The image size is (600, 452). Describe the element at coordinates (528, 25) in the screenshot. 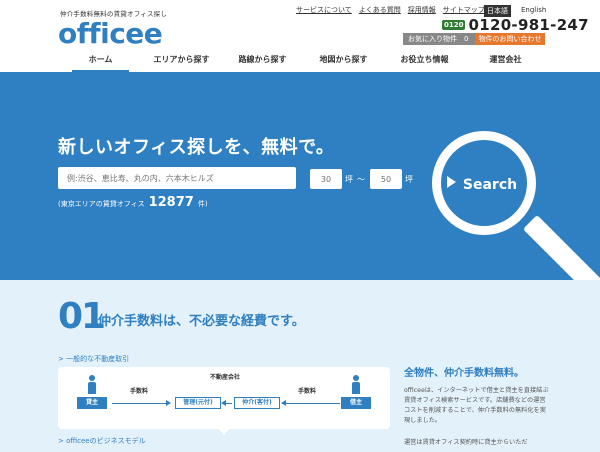

I see `phone-number: 0120-981-247` at that location.